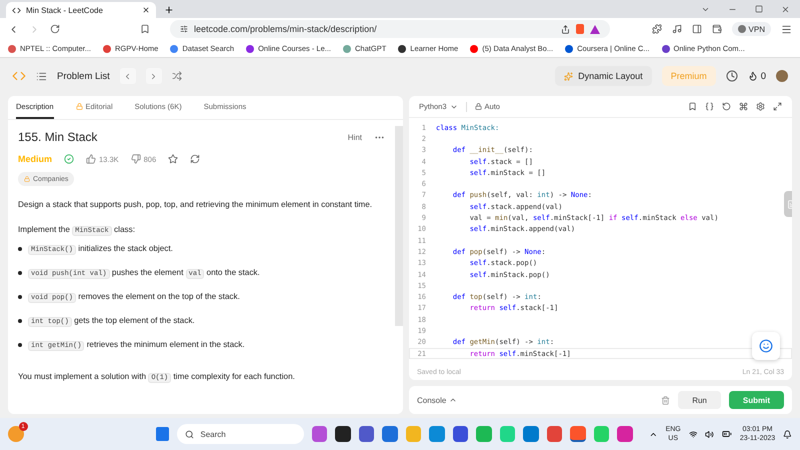  I want to click on address-bar: leetcode.com/problems/min-stack/description/, so click(390, 29).